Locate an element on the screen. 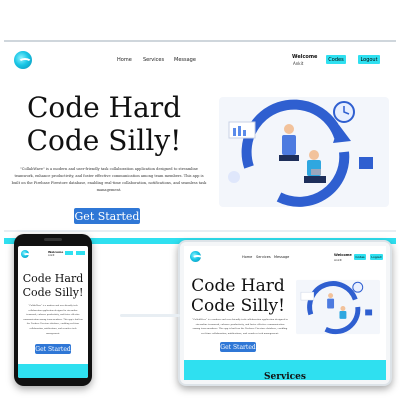 This screenshot has height=400, width=400. desktop-base-shadow is located at coordinates (150, 315).